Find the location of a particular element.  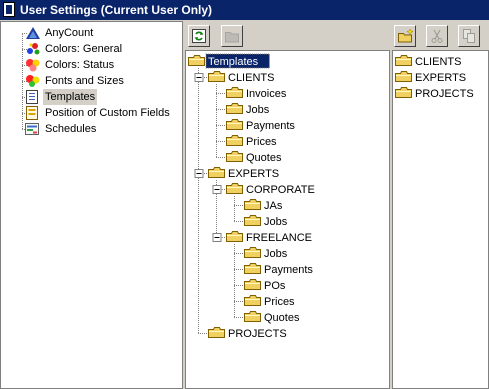

tree-node-freelance-pos: POs is located at coordinates (265, 286).